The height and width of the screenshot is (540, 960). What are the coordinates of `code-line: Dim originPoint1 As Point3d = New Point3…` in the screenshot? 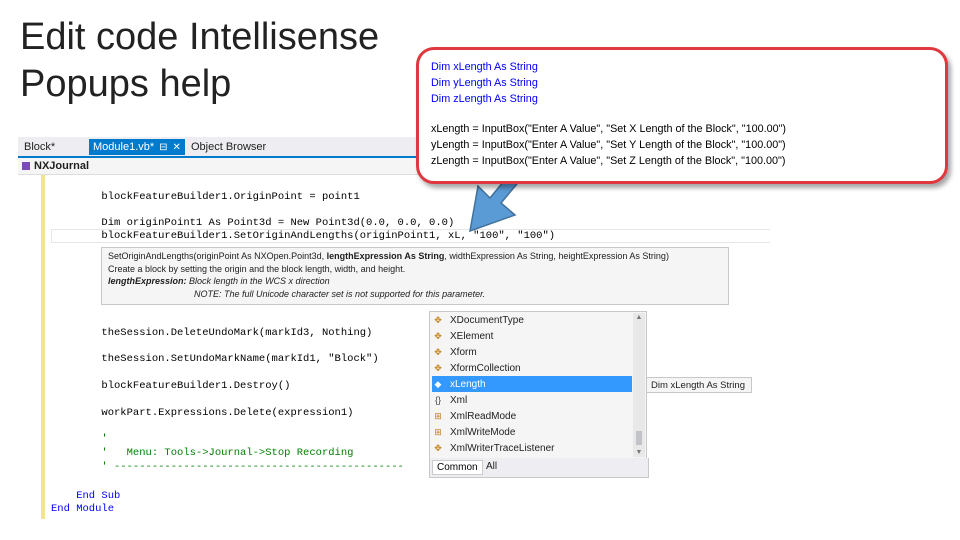 It's located at (253, 223).